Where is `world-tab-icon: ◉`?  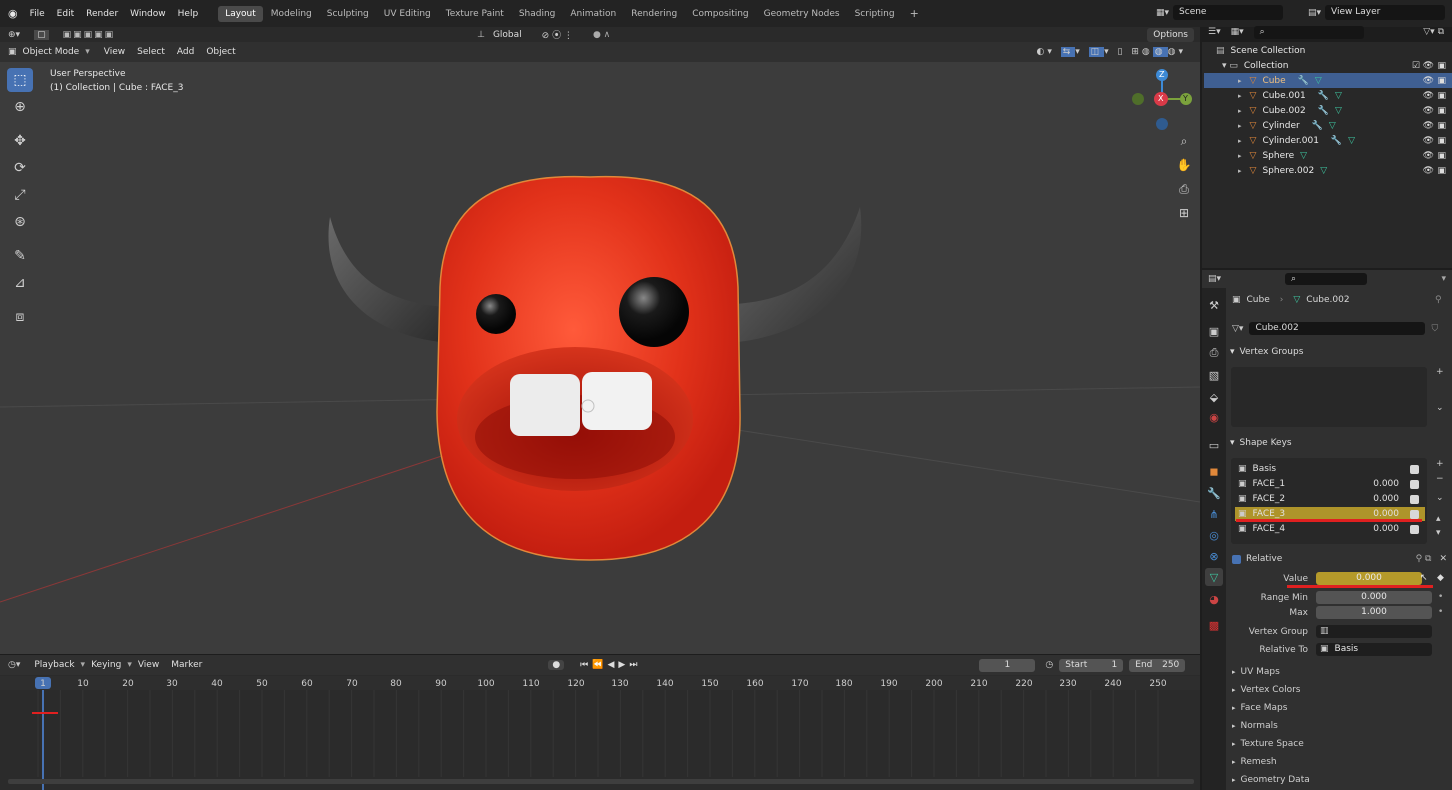
world-tab-icon: ◉ is located at coordinates (1214, 417).